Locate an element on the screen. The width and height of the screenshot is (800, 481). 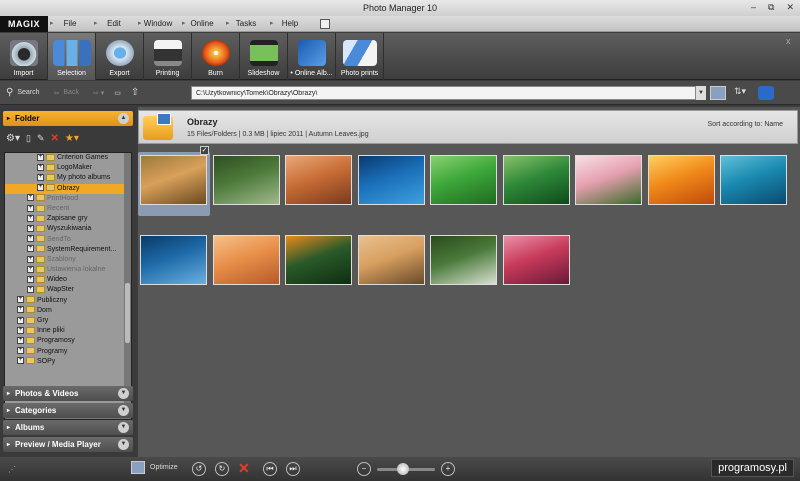
categories-panel-header: ▸ Categories ▼ is located at coordinates (68, 410).